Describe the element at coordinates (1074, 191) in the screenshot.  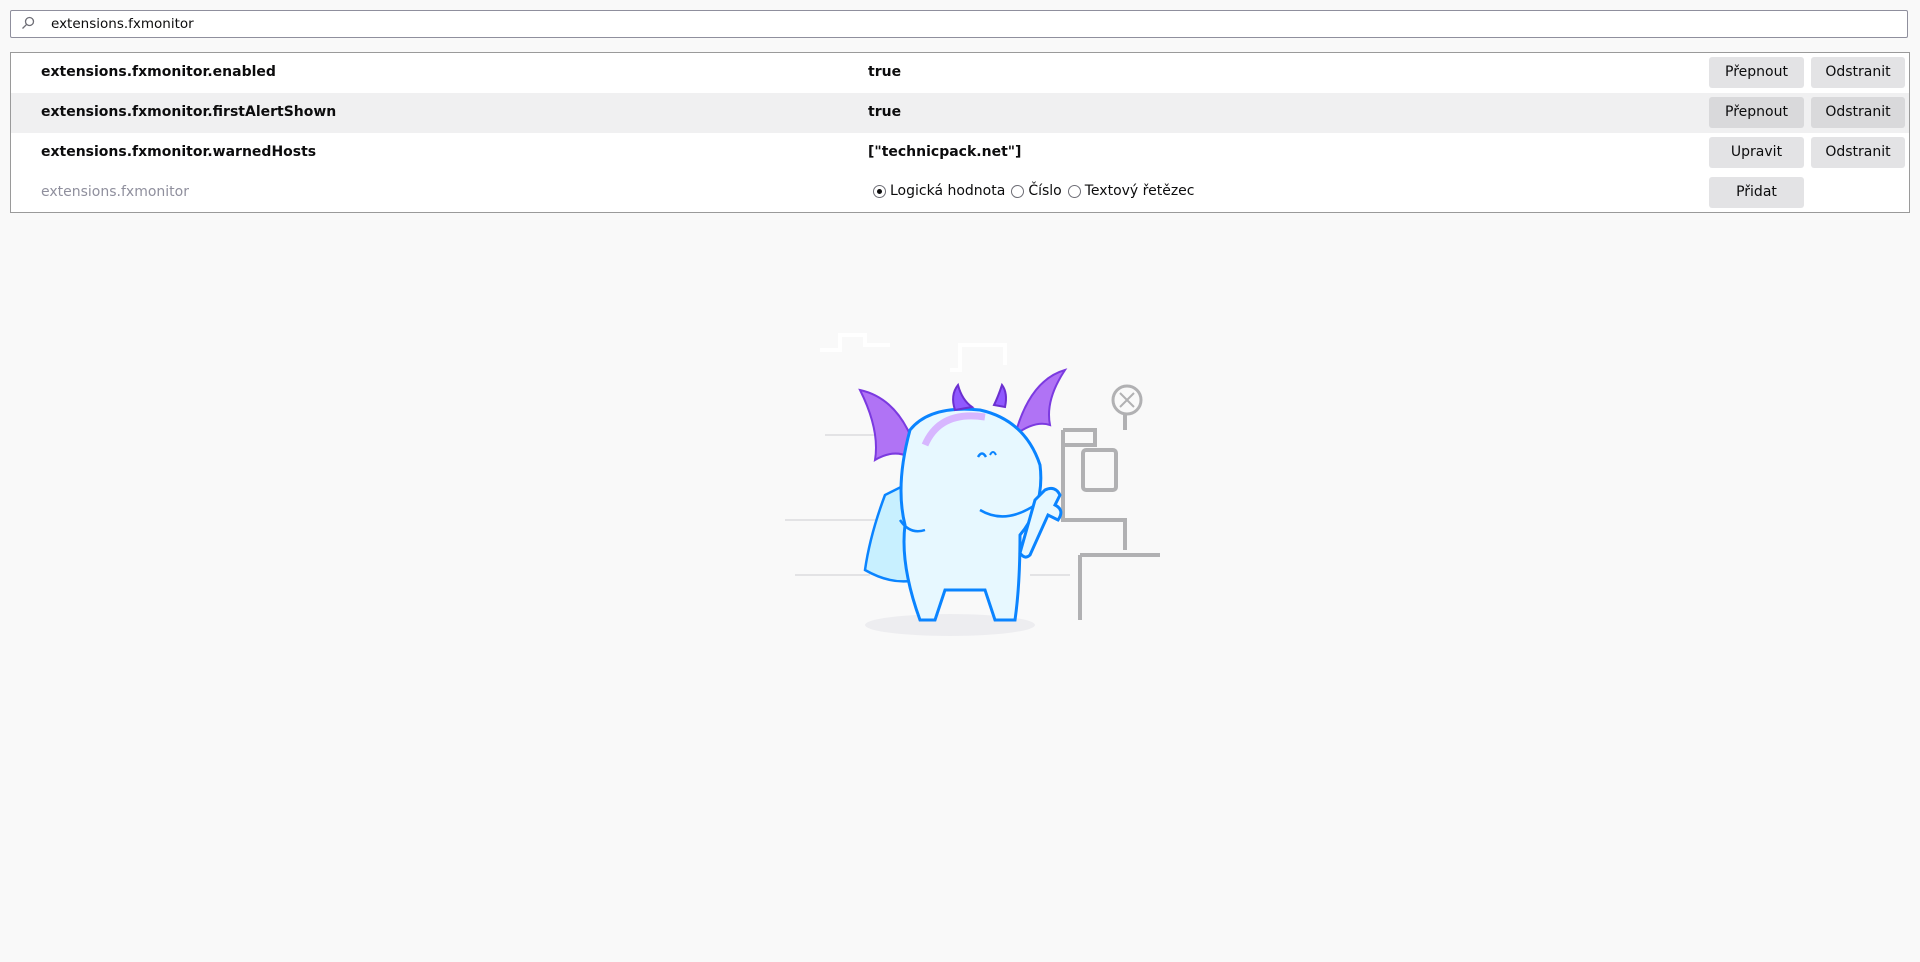
I see `radio-string` at that location.